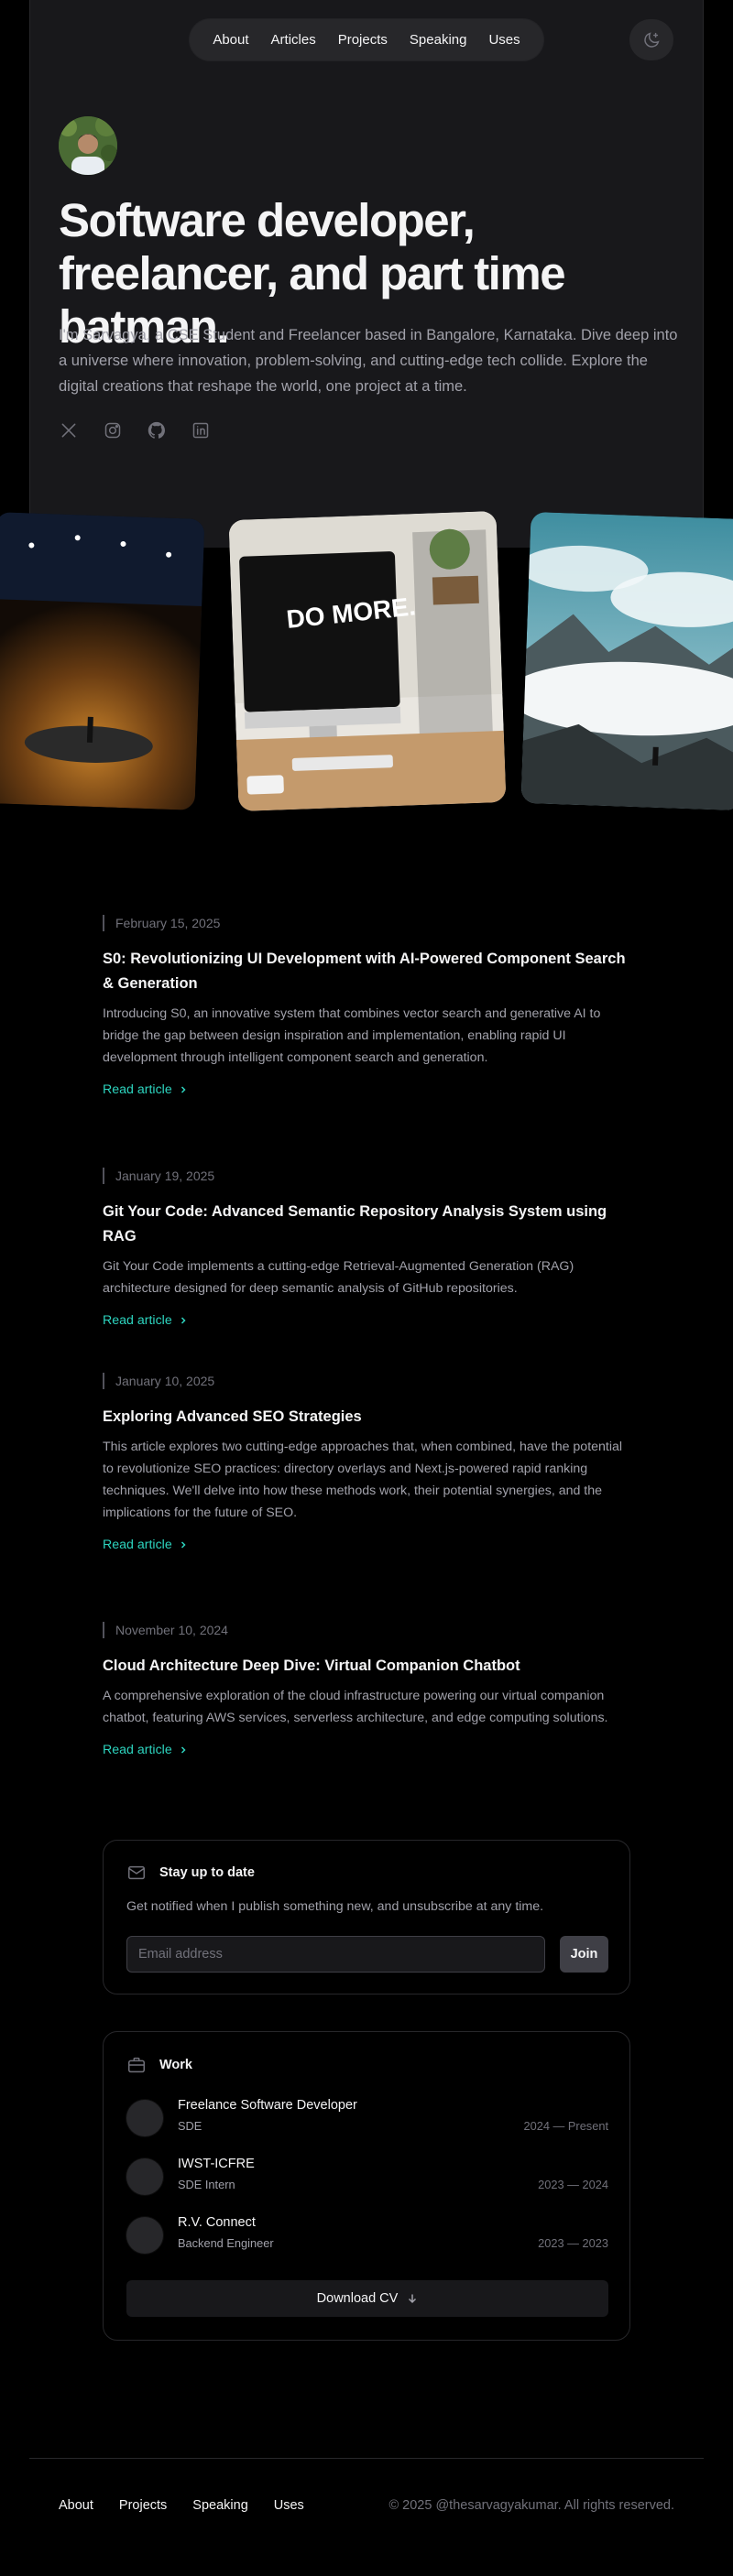 This screenshot has height=2576, width=733. I want to click on company-name: IWST-ICFRE, so click(216, 2164).